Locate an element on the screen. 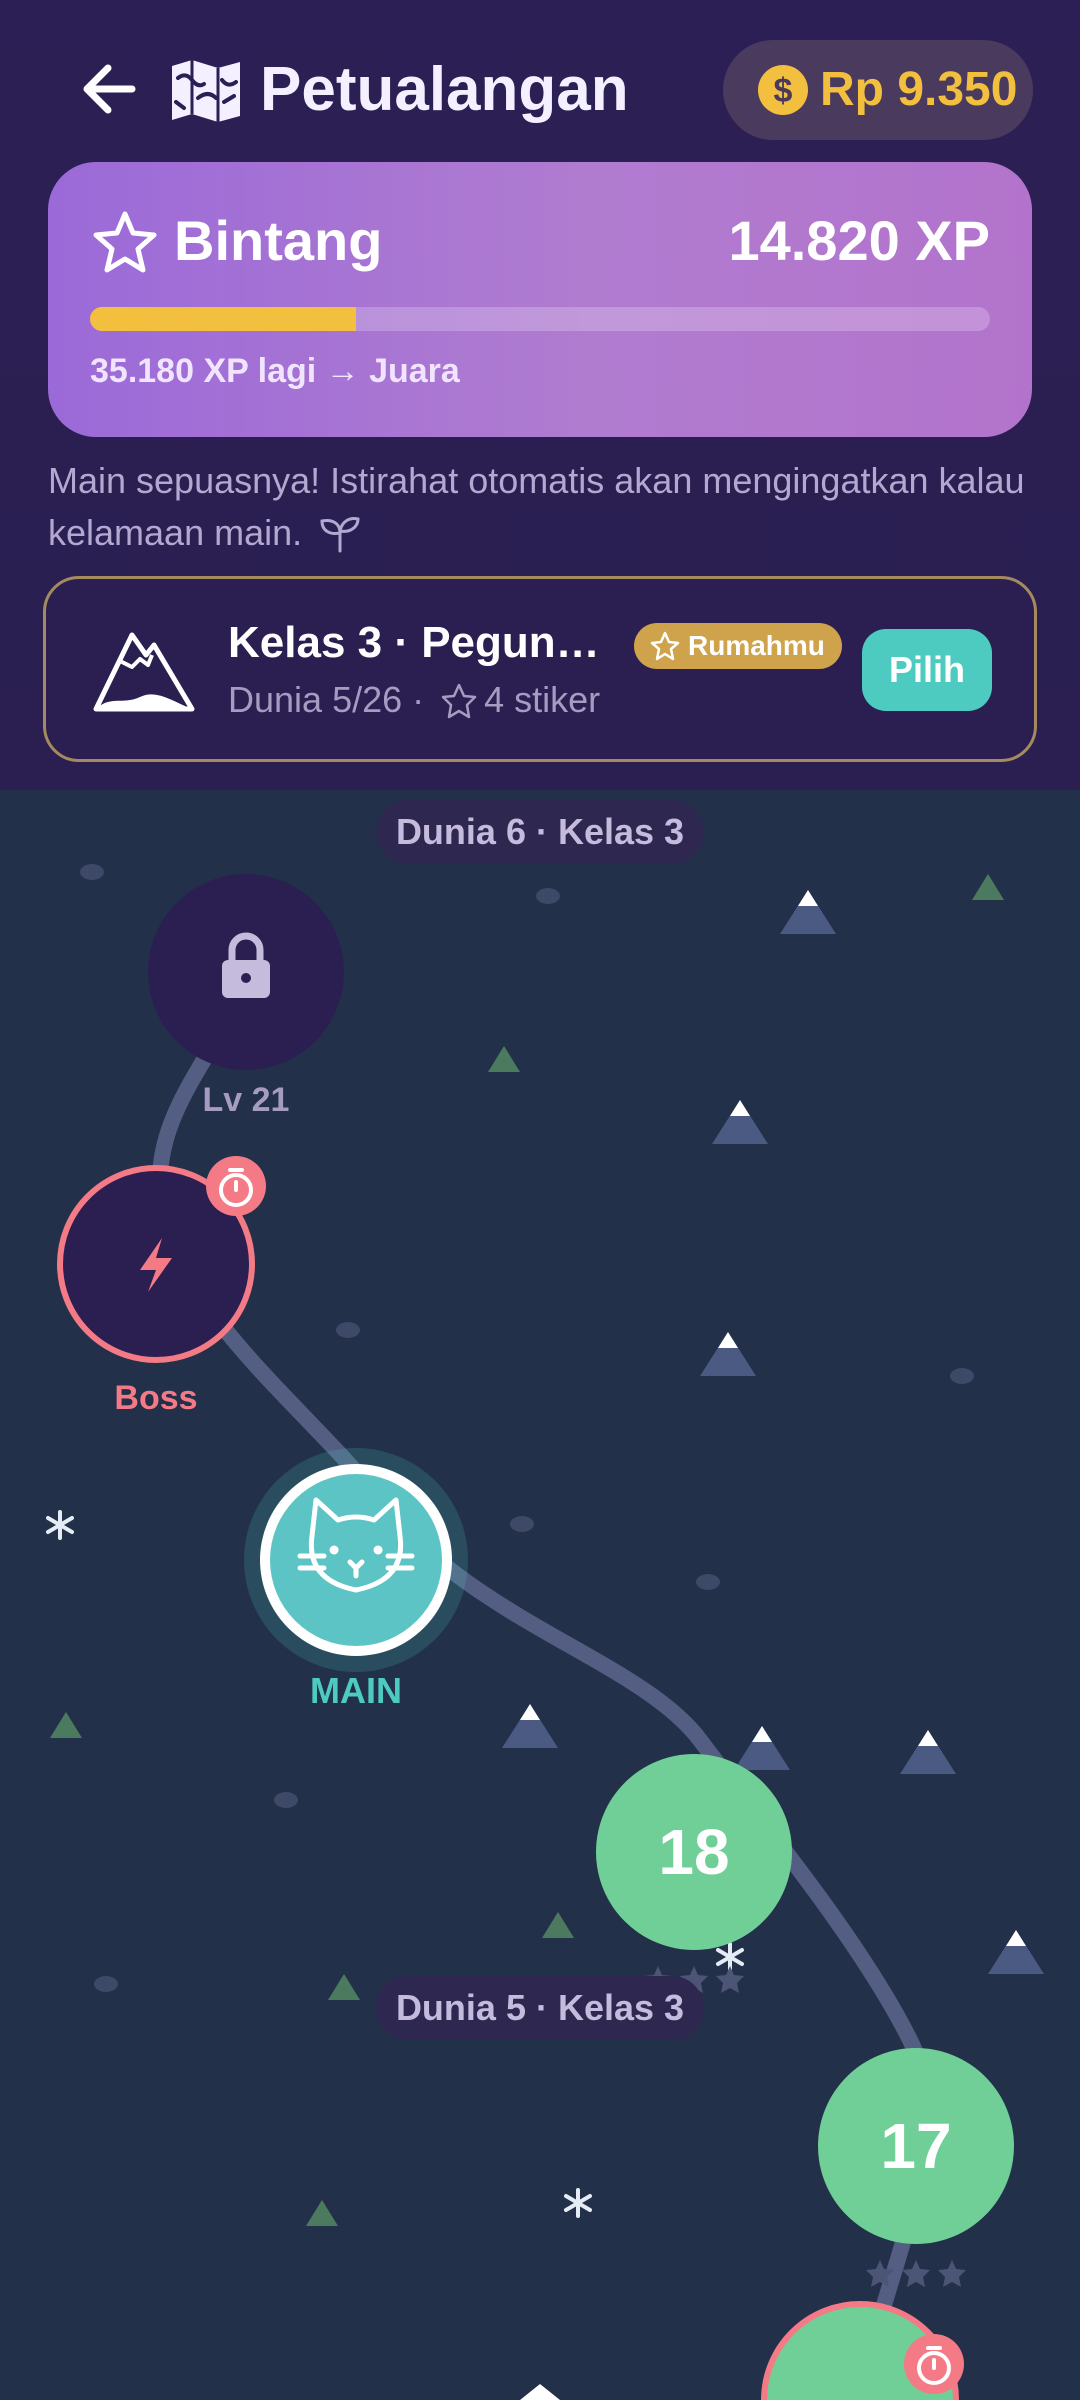 This screenshot has width=1080, height=2400. level-number-18: 18 is located at coordinates (694, 1852).